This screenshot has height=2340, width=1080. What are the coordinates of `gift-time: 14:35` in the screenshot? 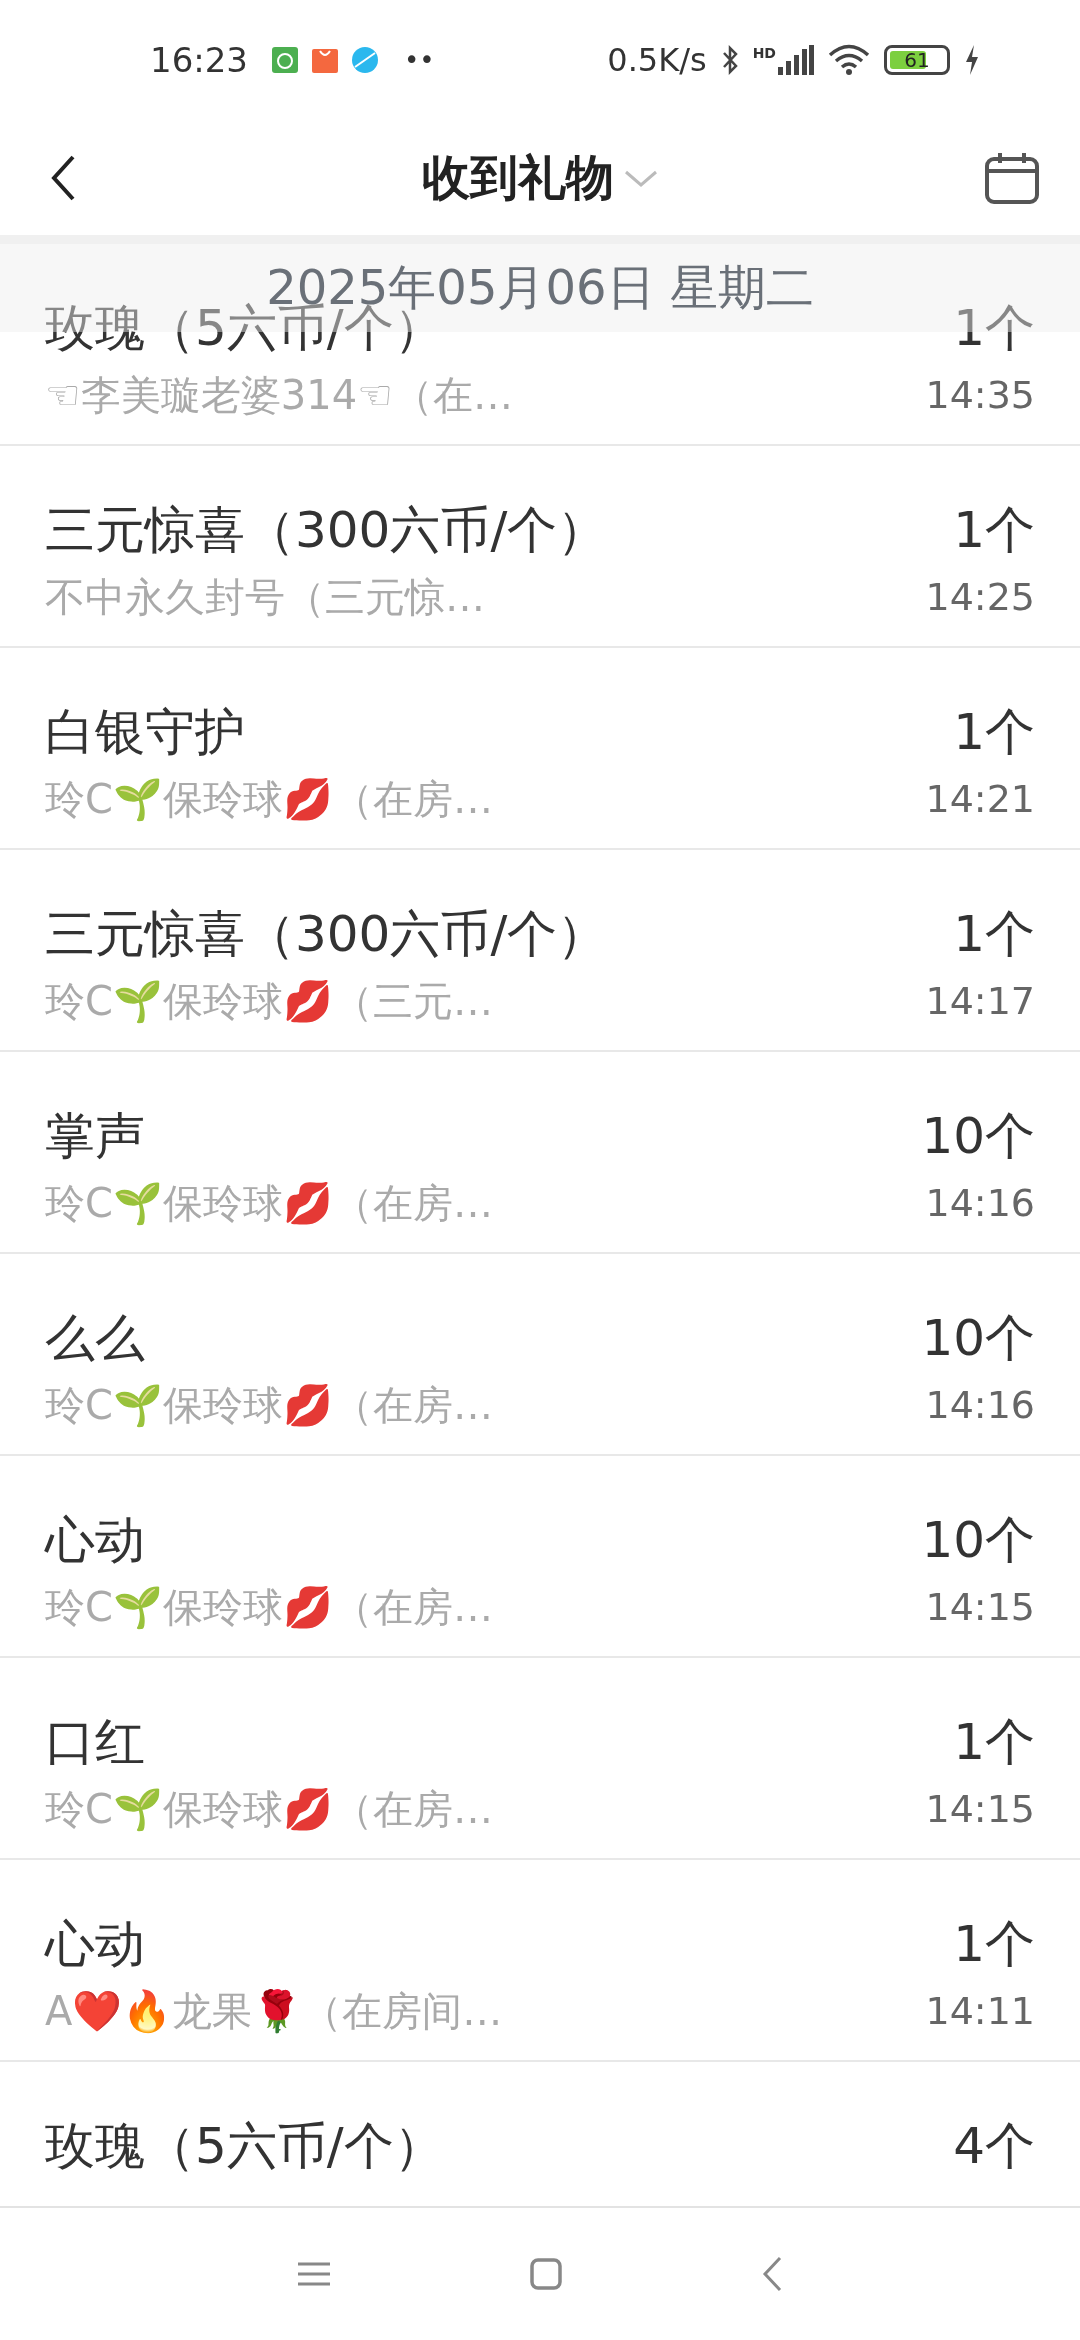 It's located at (980, 395).